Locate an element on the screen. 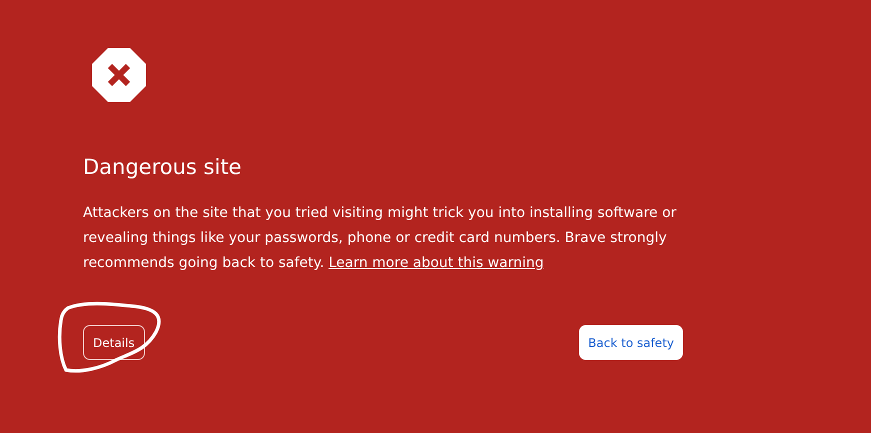 This screenshot has height=433, width=871. back-to-safety-button: Back to safety is located at coordinates (631, 342).